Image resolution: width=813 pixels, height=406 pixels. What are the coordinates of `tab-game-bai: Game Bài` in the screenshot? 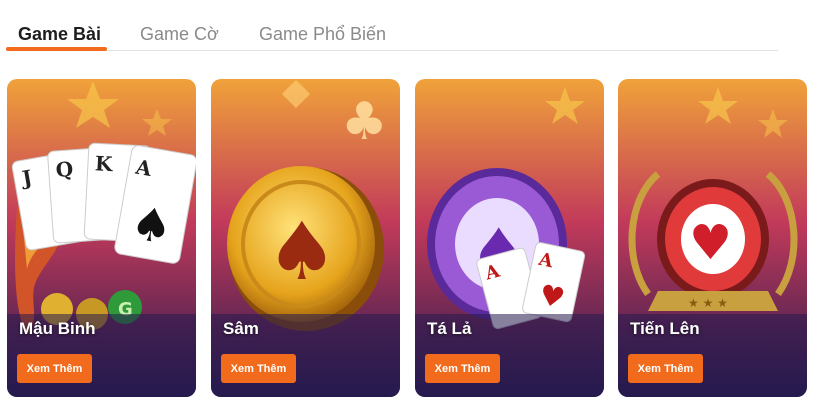 It's located at (59, 34).